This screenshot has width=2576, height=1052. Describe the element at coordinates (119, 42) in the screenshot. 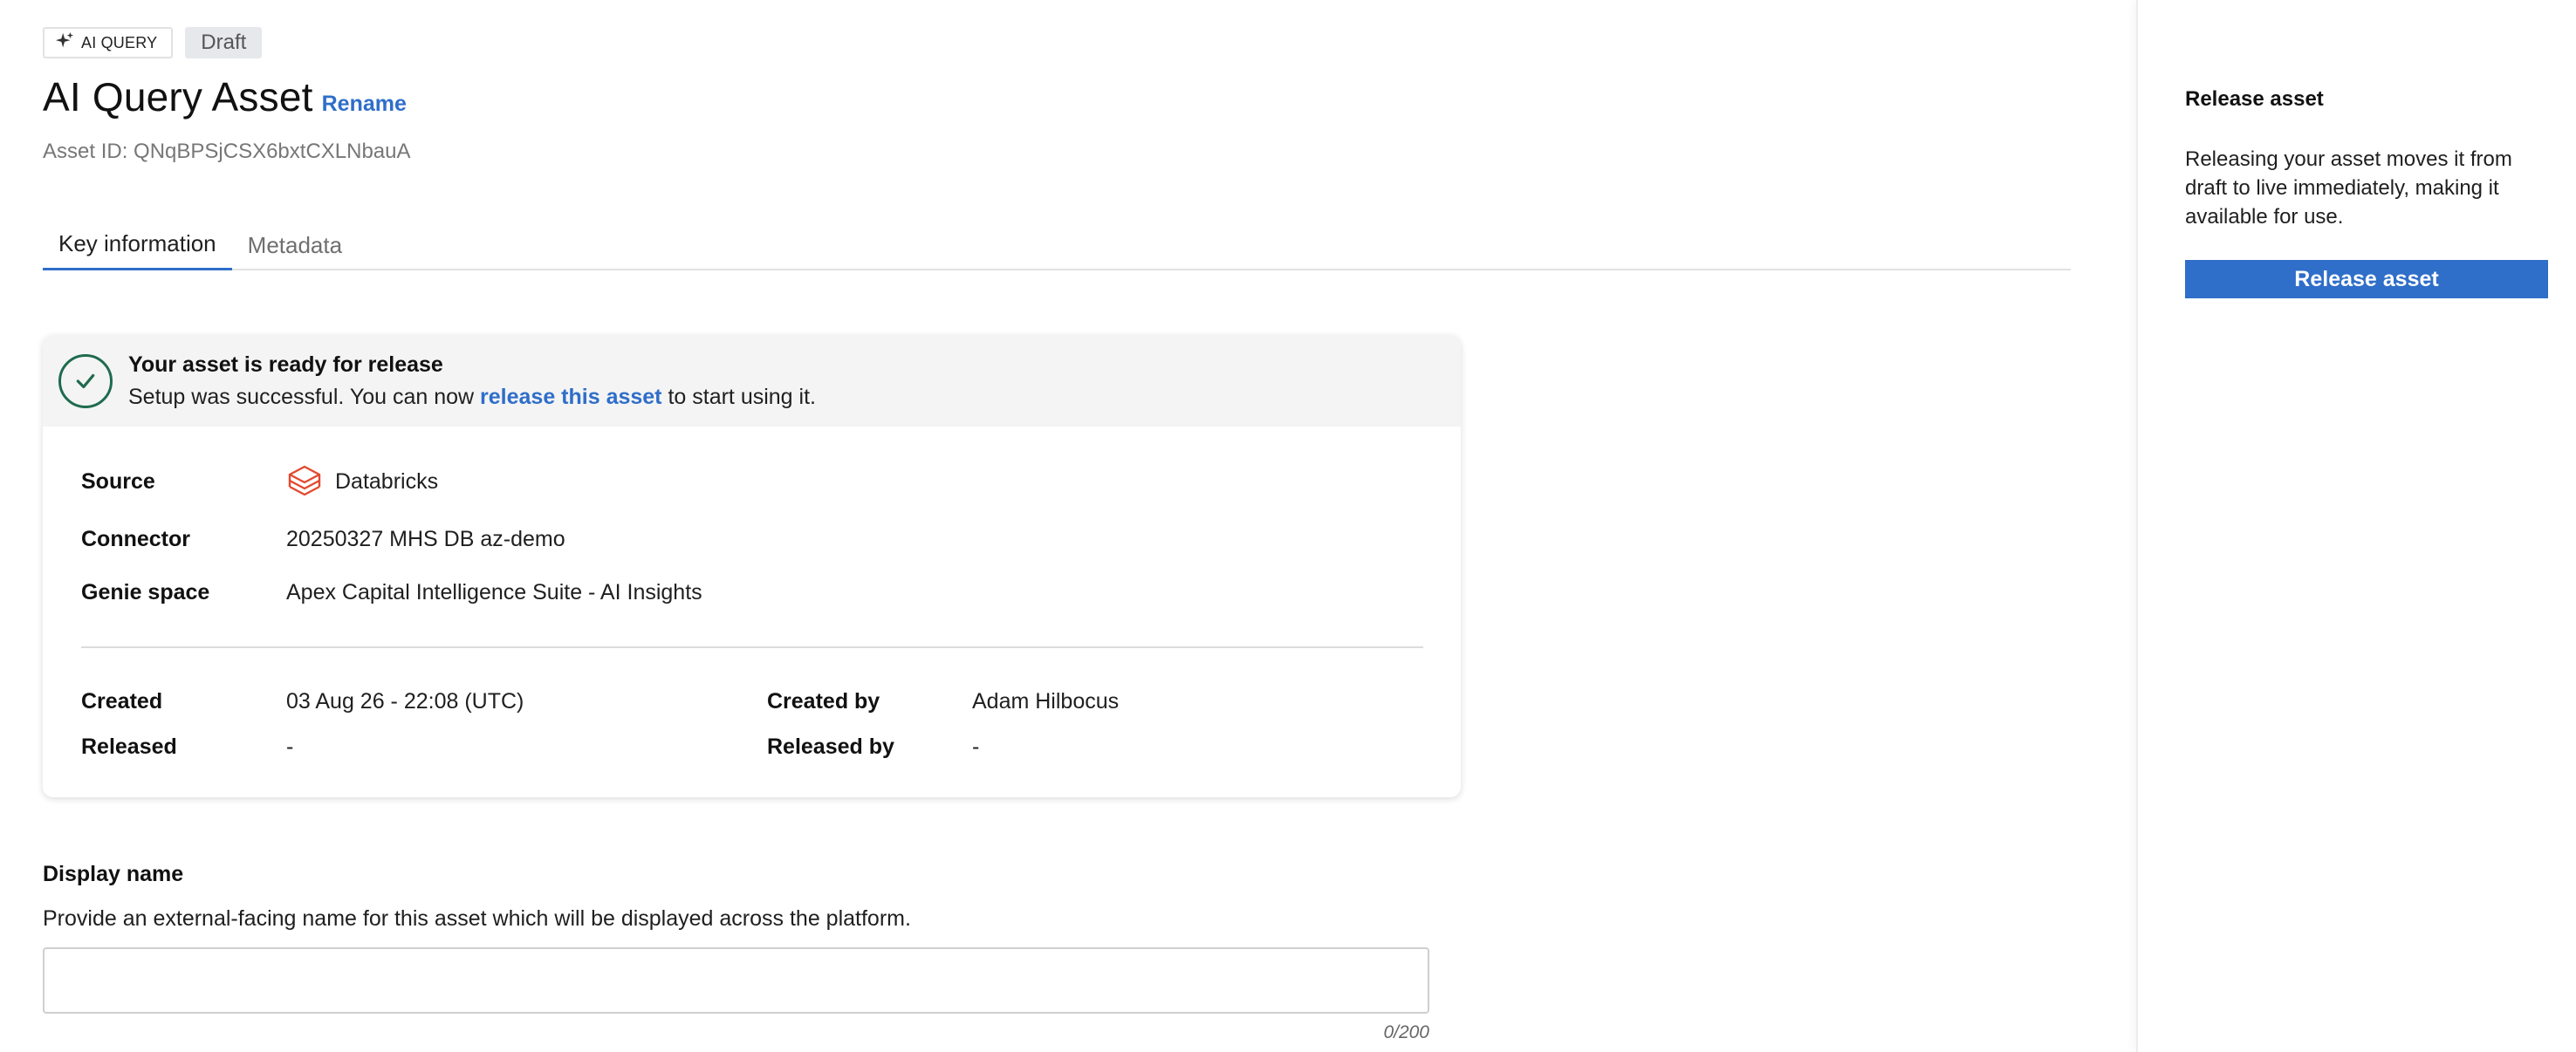

I see `type-badge-label: AI QUERY` at that location.